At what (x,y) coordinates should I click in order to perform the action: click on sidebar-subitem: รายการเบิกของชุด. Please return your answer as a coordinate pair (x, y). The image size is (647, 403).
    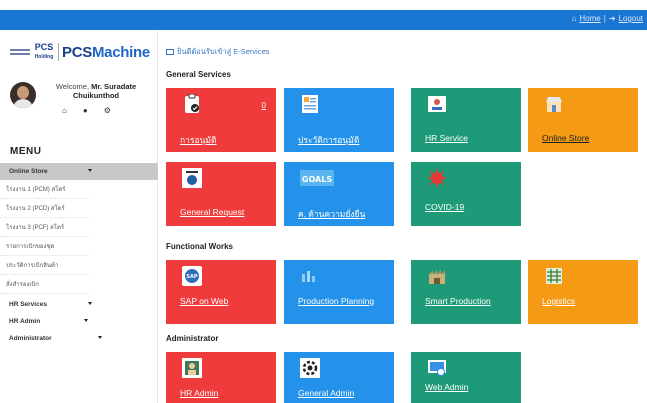
    Looking at the image, I should click on (45, 246).